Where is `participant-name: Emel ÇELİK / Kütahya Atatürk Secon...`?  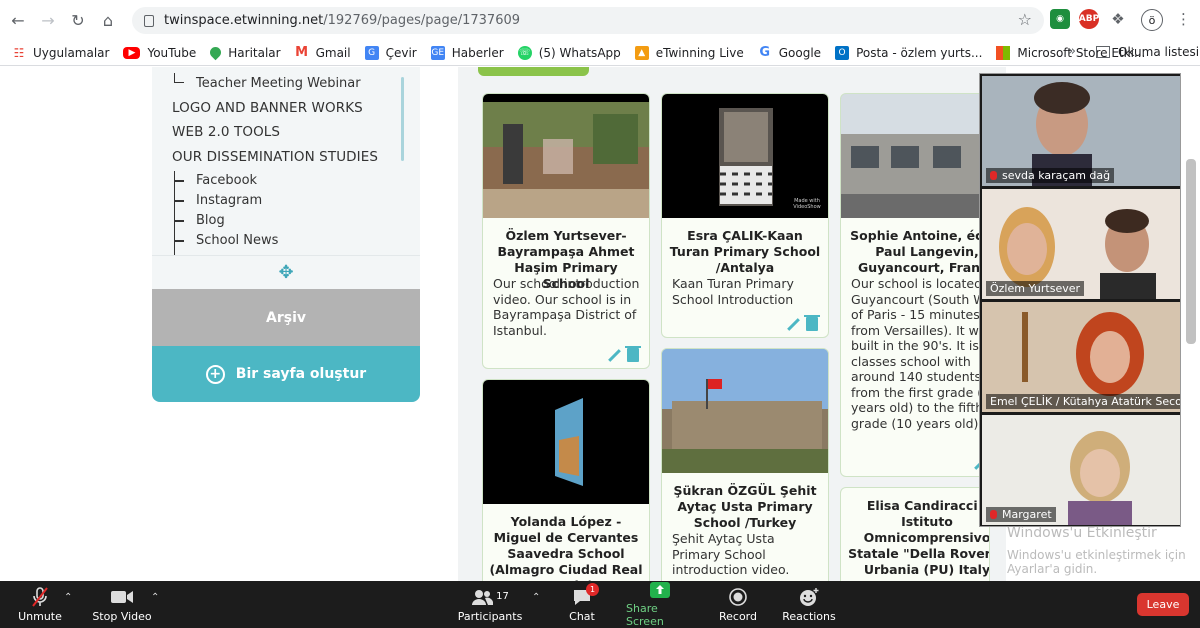 participant-name: Emel ÇELİK / Kütahya Atatürk Secon... is located at coordinates (1085, 401).